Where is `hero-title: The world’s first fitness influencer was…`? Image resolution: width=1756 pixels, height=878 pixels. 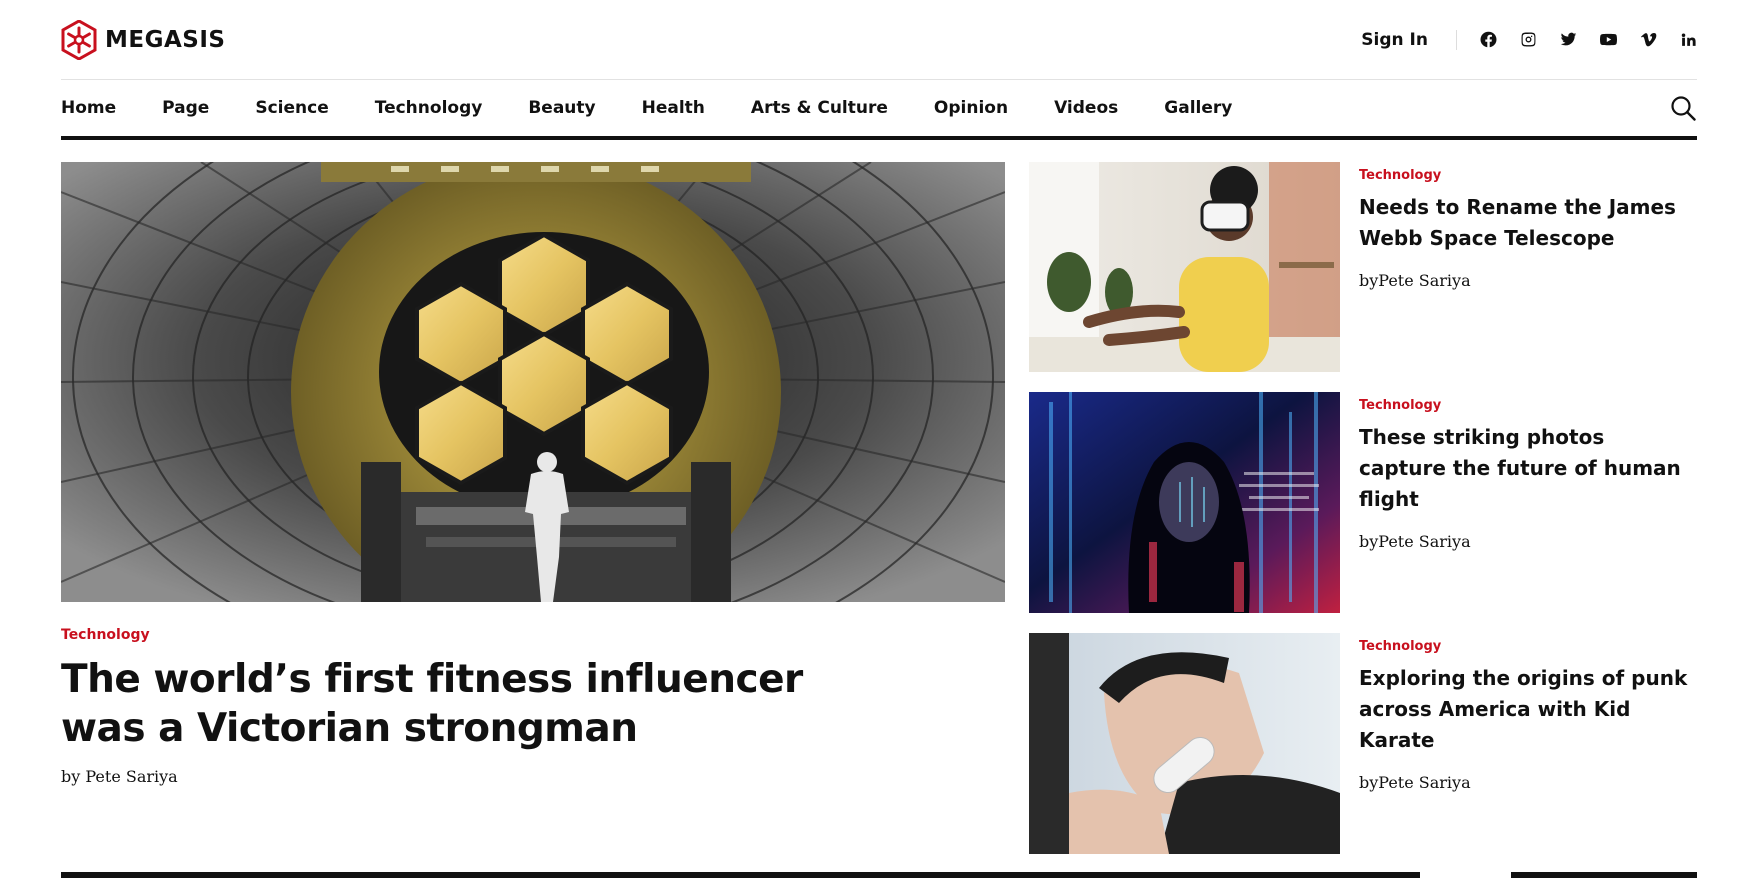
hero-title: The world’s first fitness influencer was… is located at coordinates (476, 704).